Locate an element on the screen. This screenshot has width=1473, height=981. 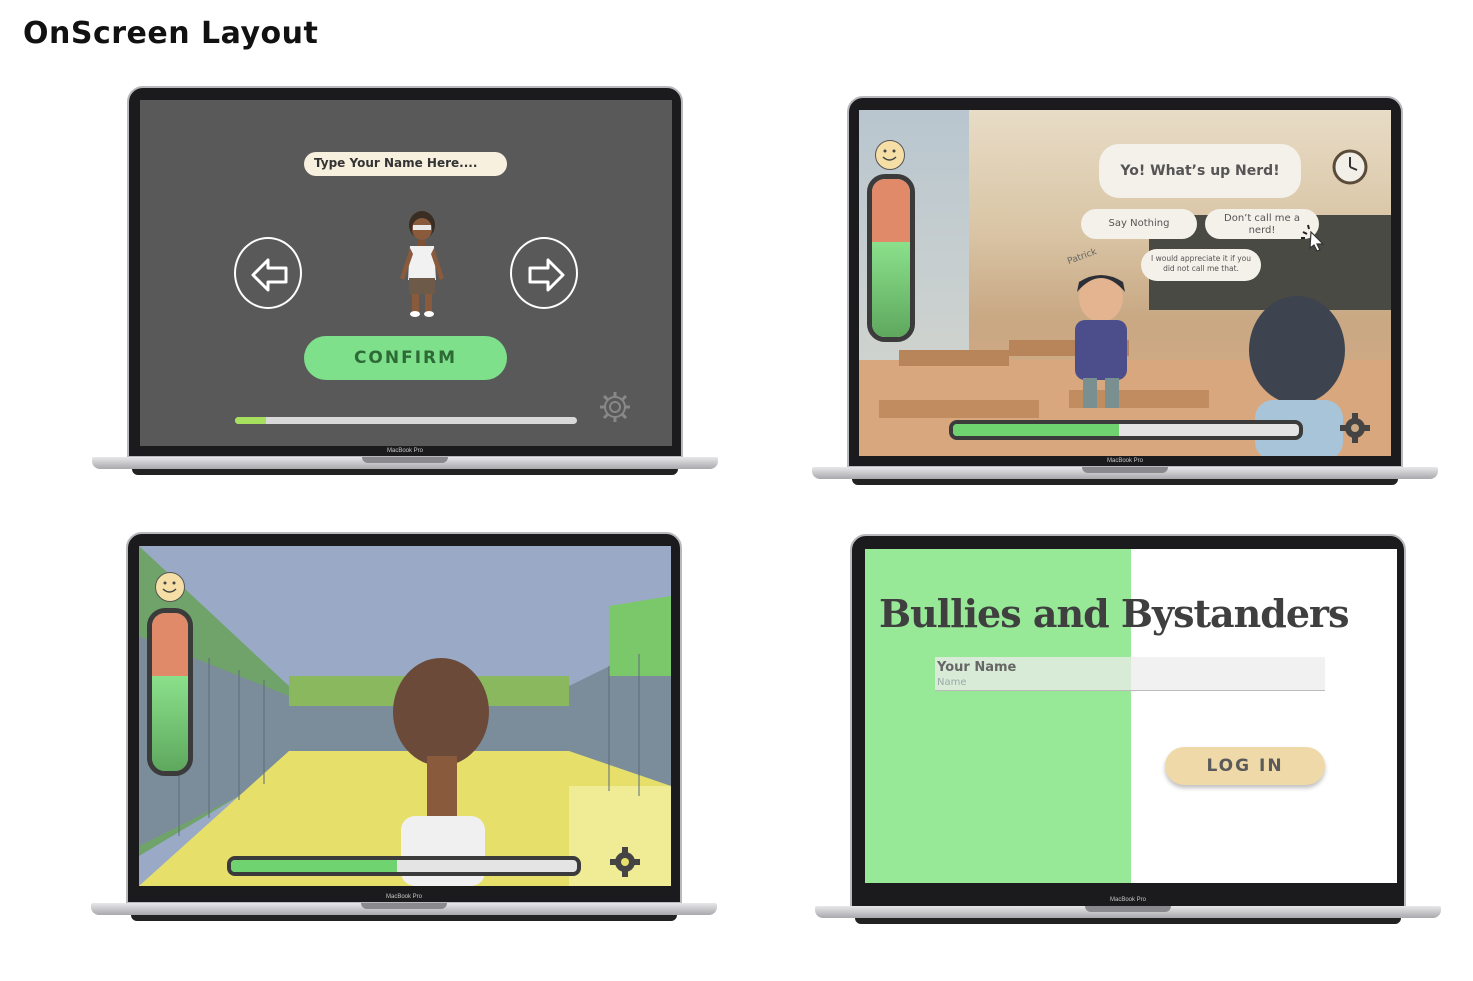
npc-speech-bubble: Yo! What’s up Nerd! is located at coordinates (1200, 171).